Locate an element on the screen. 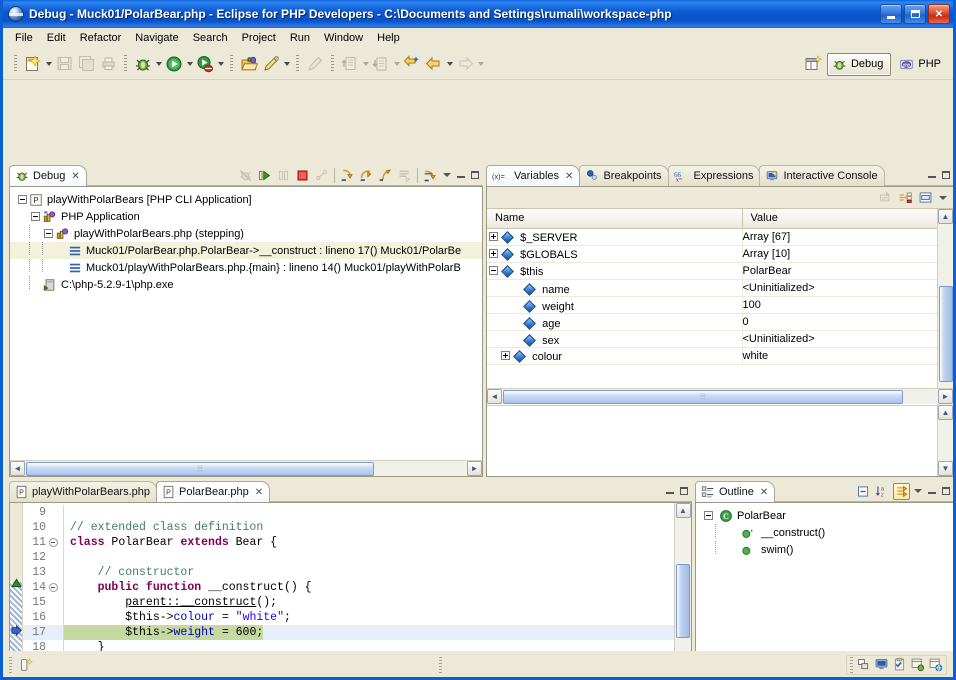 The width and height of the screenshot is (956, 680). tab-debug: Debug ✕ is located at coordinates (48, 175).